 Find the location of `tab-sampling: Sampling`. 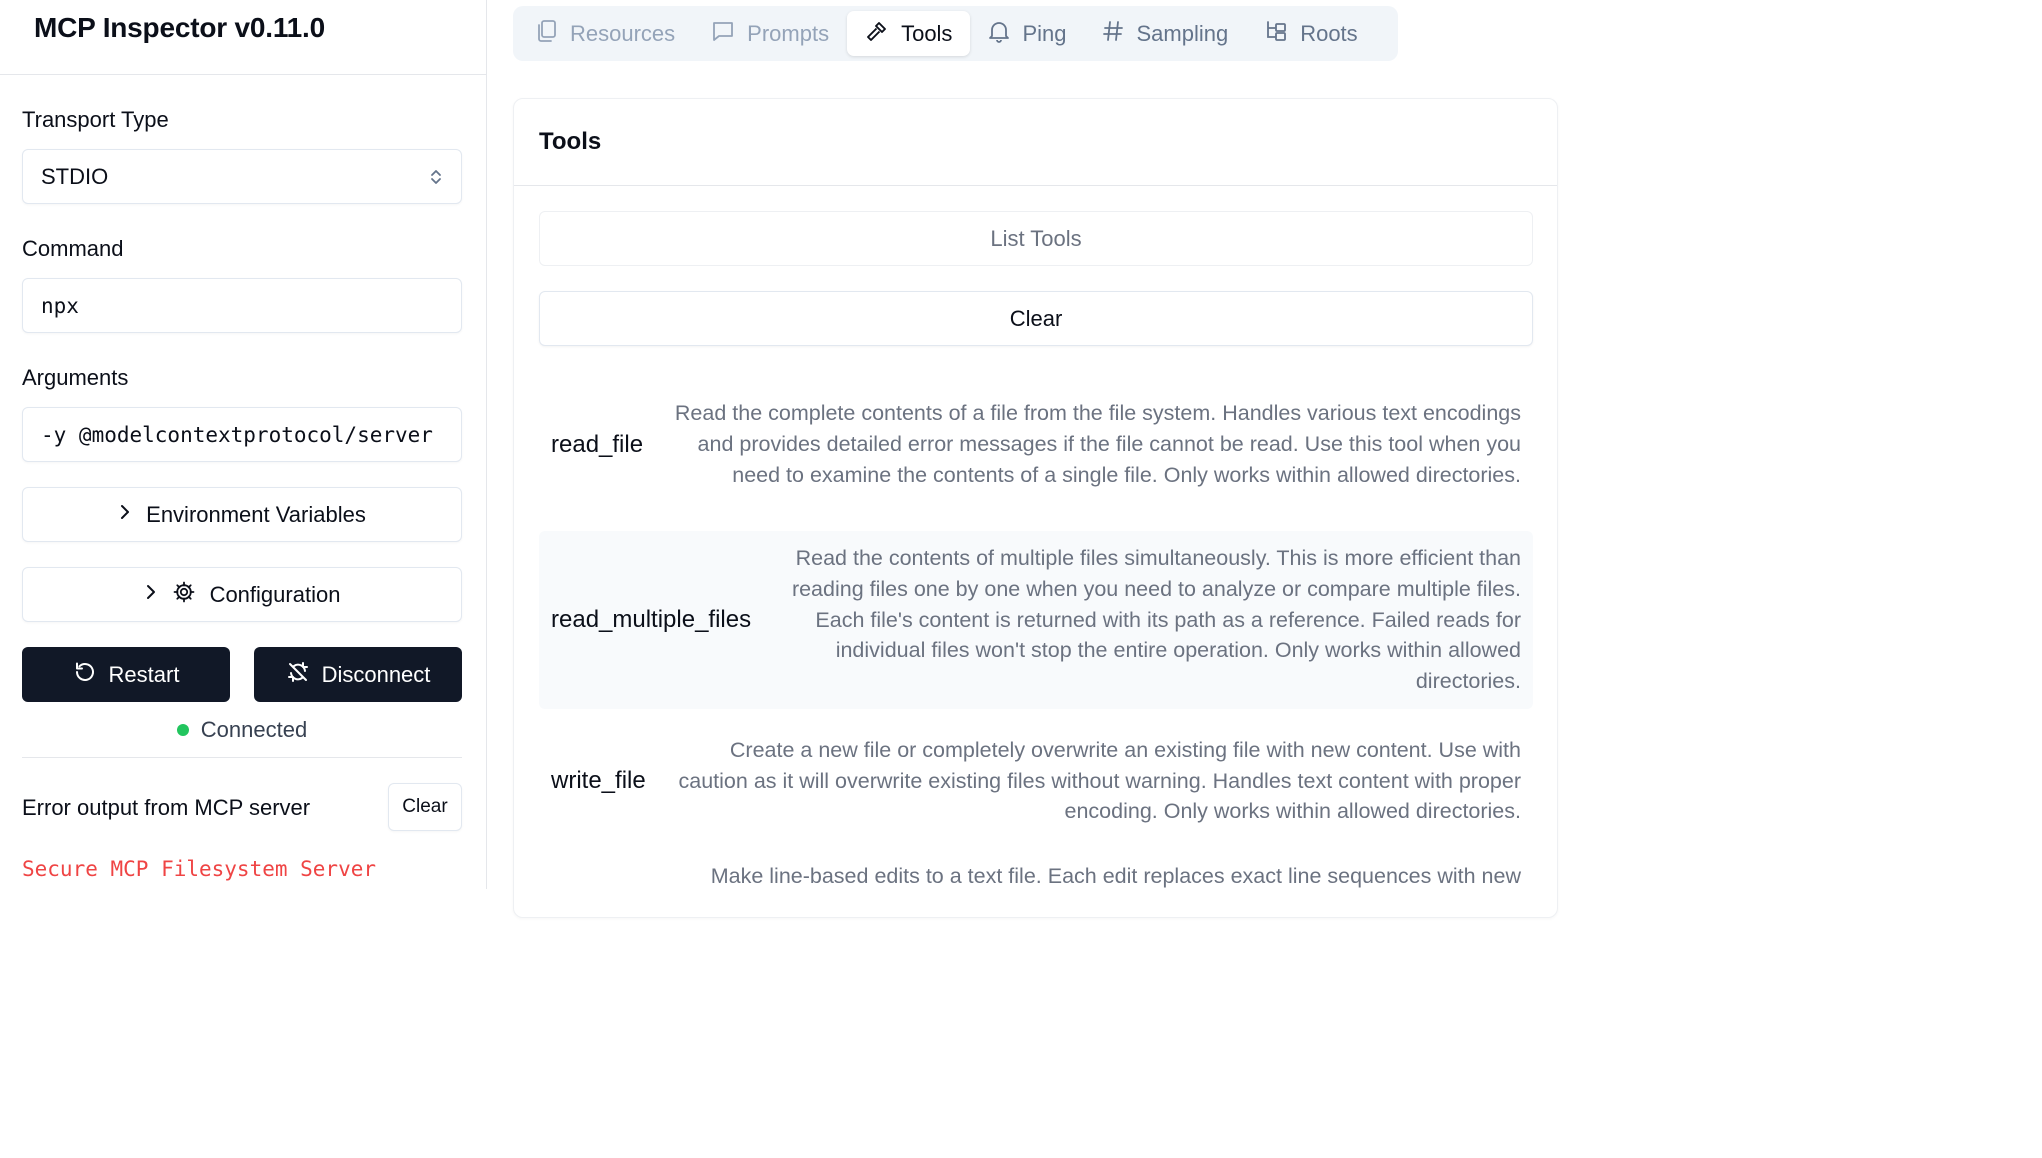

tab-sampling: Sampling is located at coordinates (1165, 33).